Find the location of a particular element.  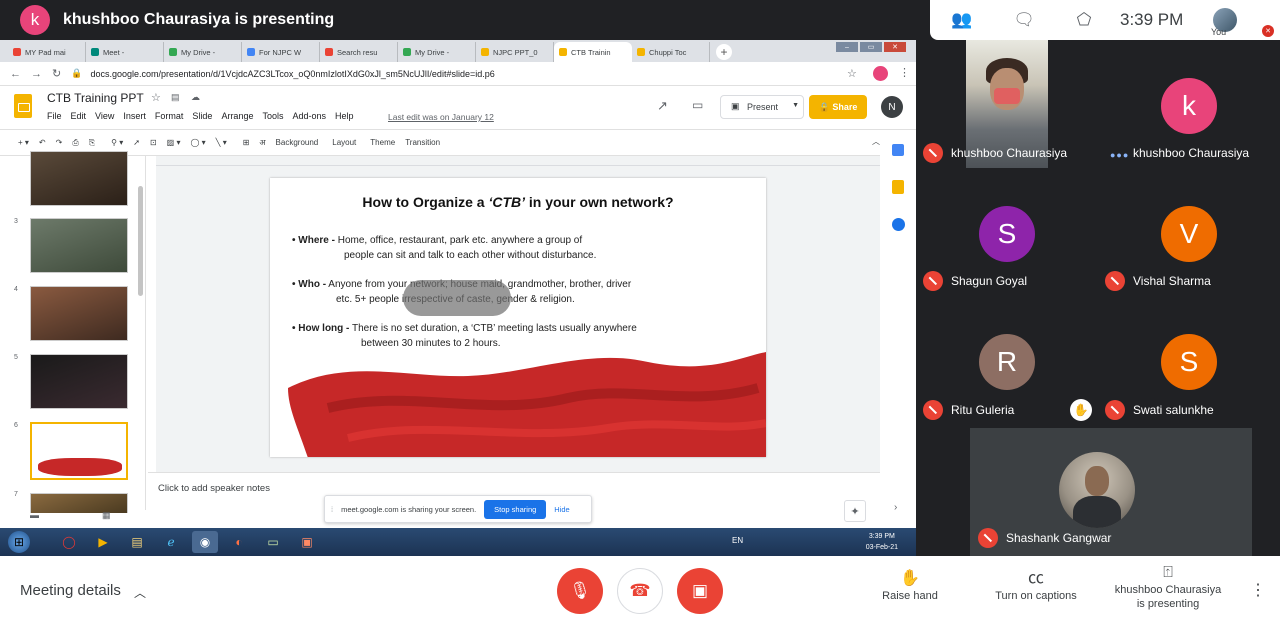

browser-tab-active: CTB Trainin is located at coordinates (593, 52).